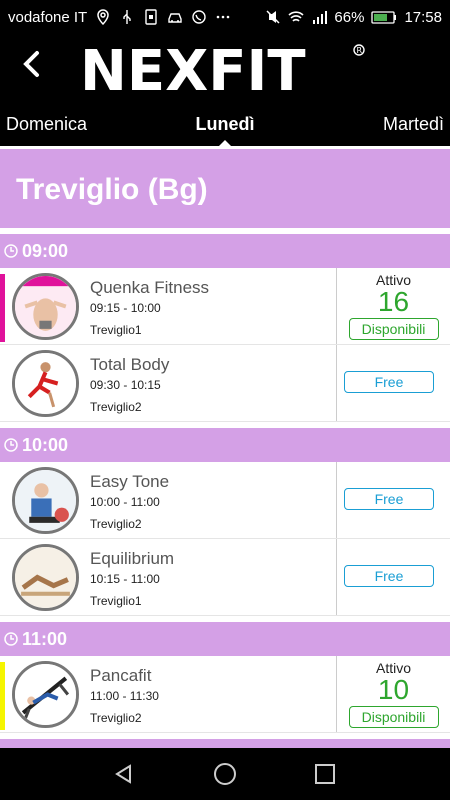 The height and width of the screenshot is (800, 450). What do you see at coordinates (225, 743) in the screenshot?
I see `time-header-partial` at bounding box center [225, 743].